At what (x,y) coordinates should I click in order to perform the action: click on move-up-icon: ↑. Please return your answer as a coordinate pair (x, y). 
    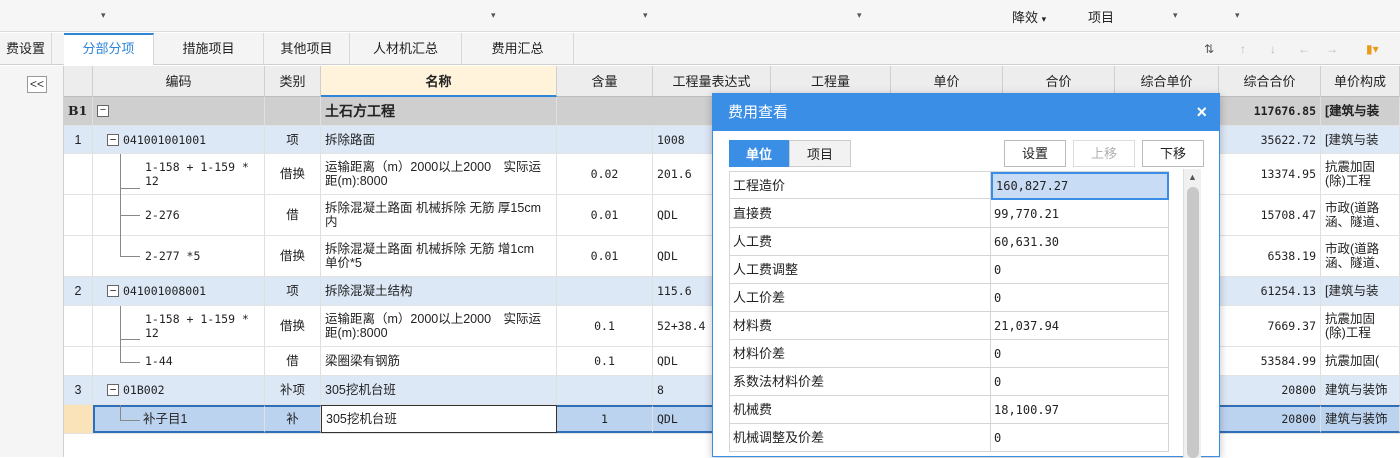
    Looking at the image, I should click on (1243, 49).